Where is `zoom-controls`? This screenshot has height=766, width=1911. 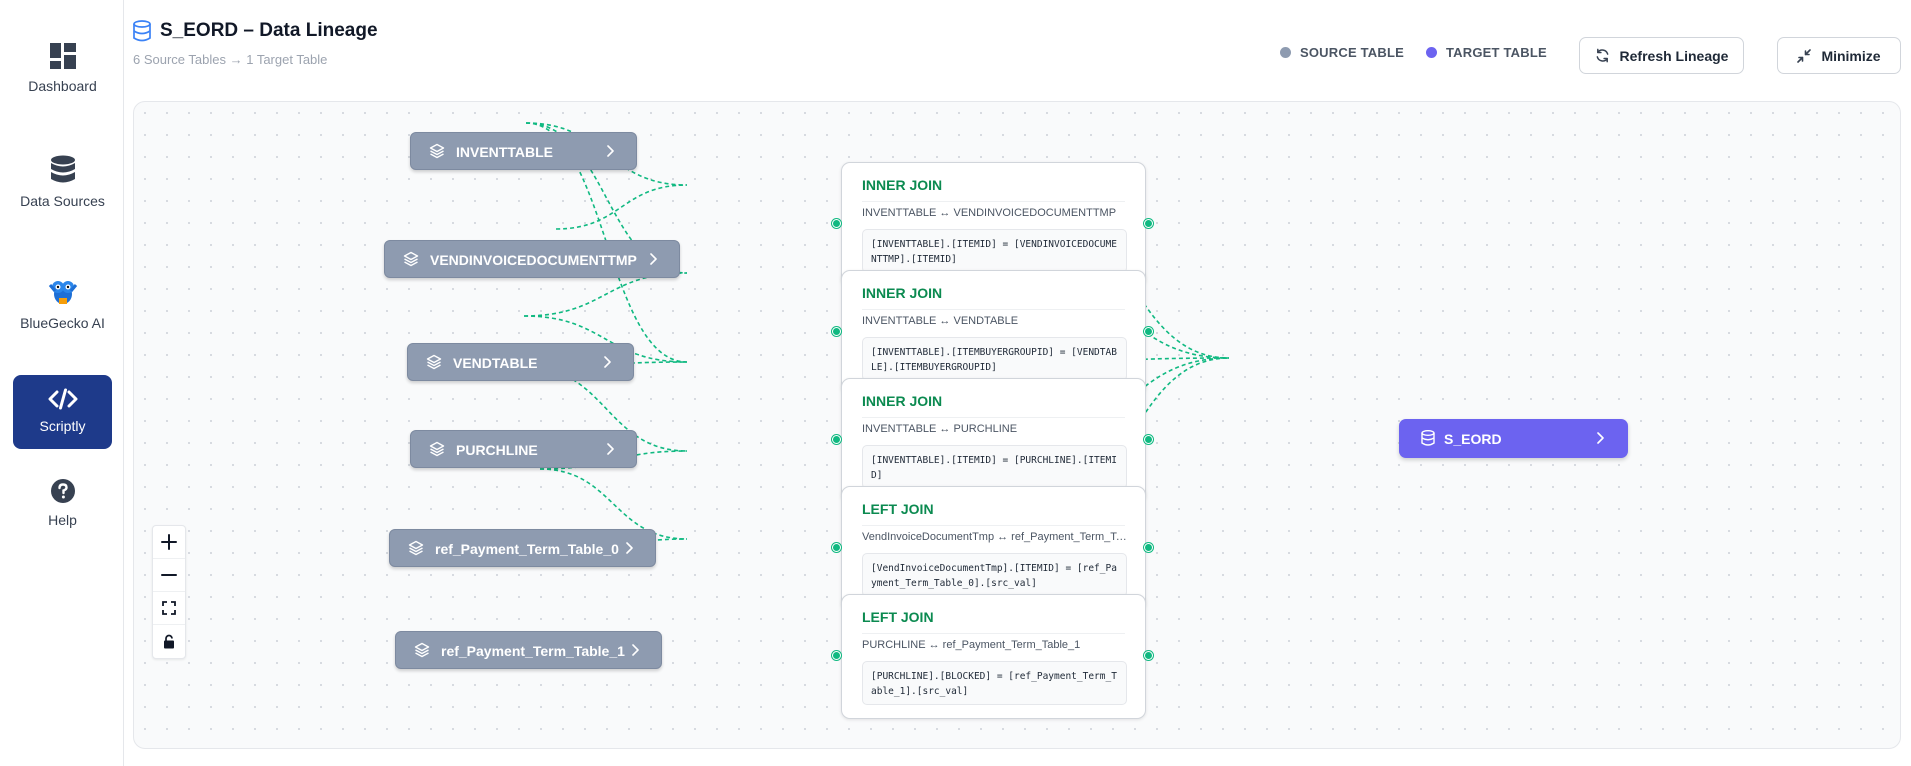
zoom-controls is located at coordinates (169, 592).